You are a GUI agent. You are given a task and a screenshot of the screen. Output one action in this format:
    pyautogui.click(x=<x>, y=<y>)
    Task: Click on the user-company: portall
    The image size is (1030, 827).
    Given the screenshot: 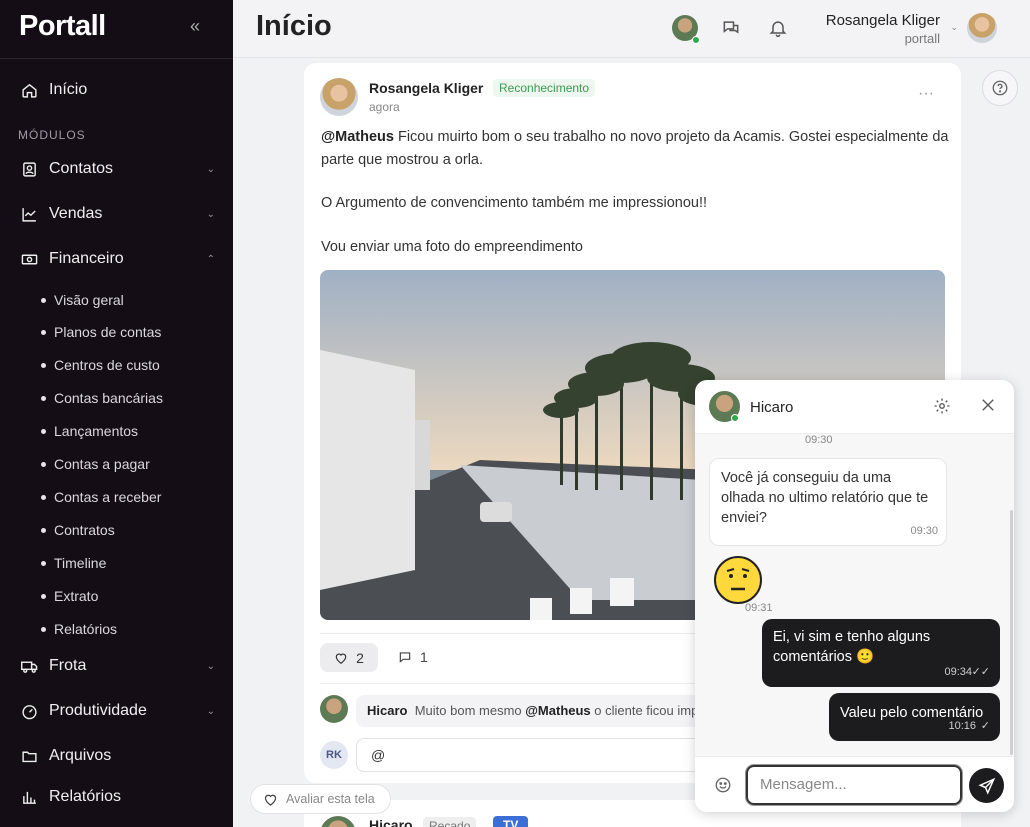 What is the action you would take?
    pyautogui.click(x=922, y=38)
    